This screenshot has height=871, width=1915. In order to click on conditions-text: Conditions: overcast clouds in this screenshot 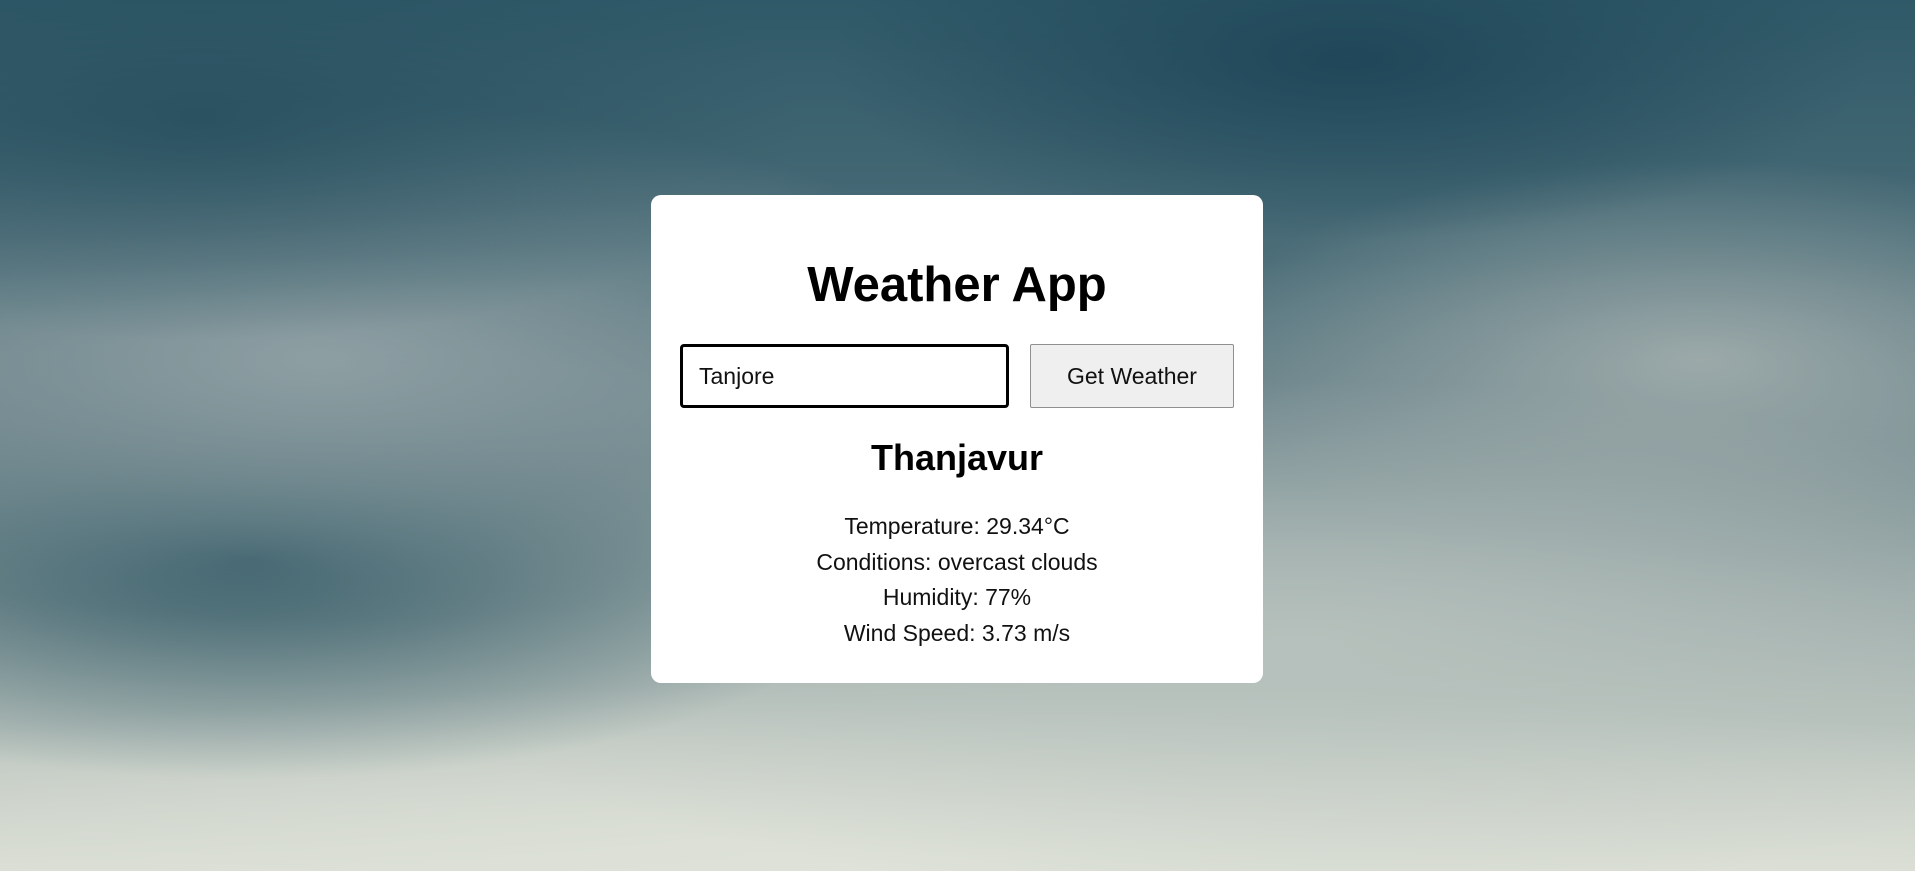, I will do `click(957, 561)`.